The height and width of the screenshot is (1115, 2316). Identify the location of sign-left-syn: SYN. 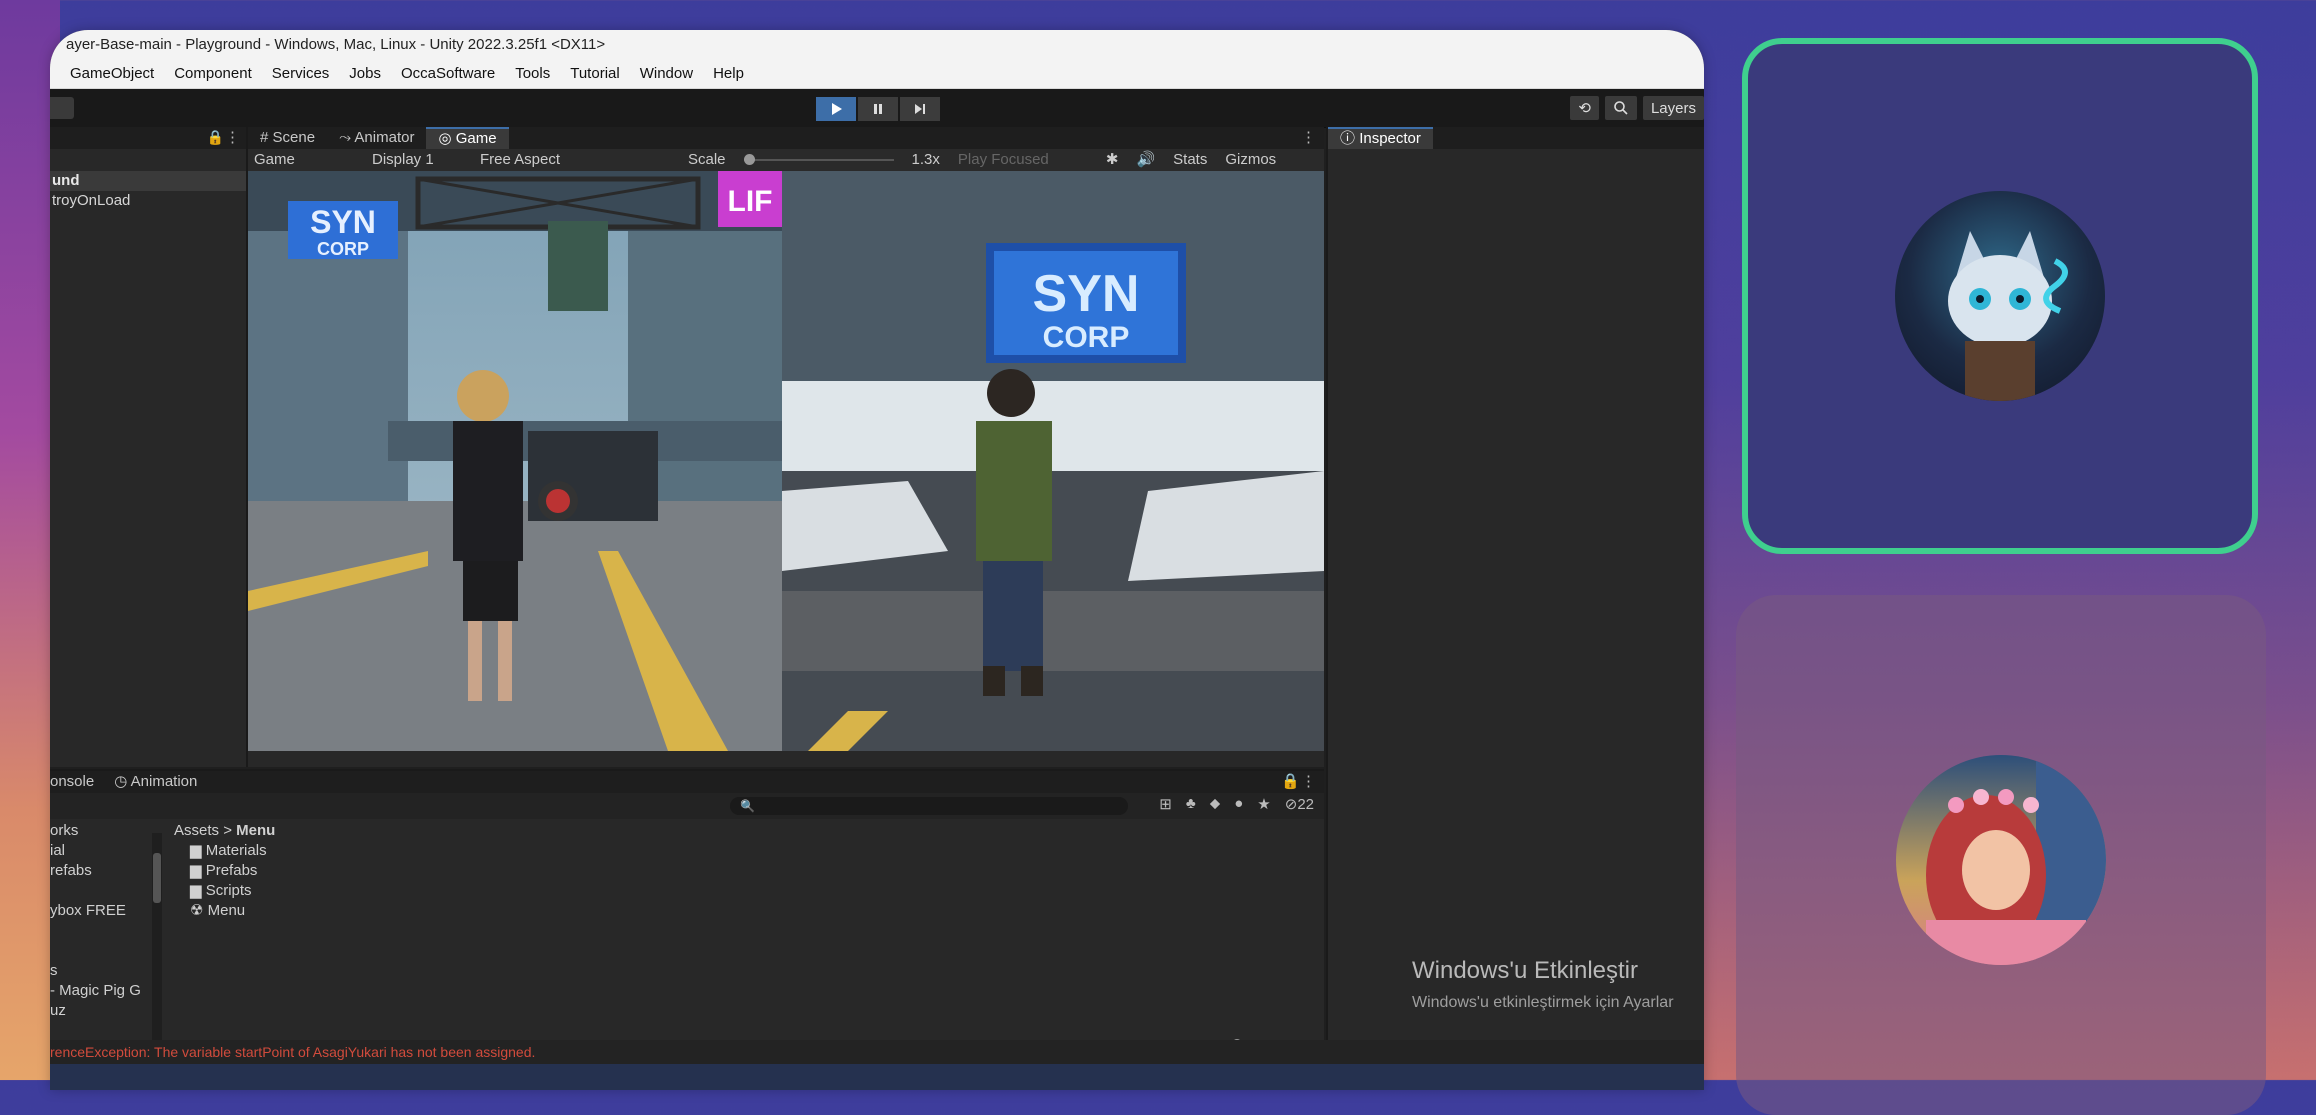
(343, 222).